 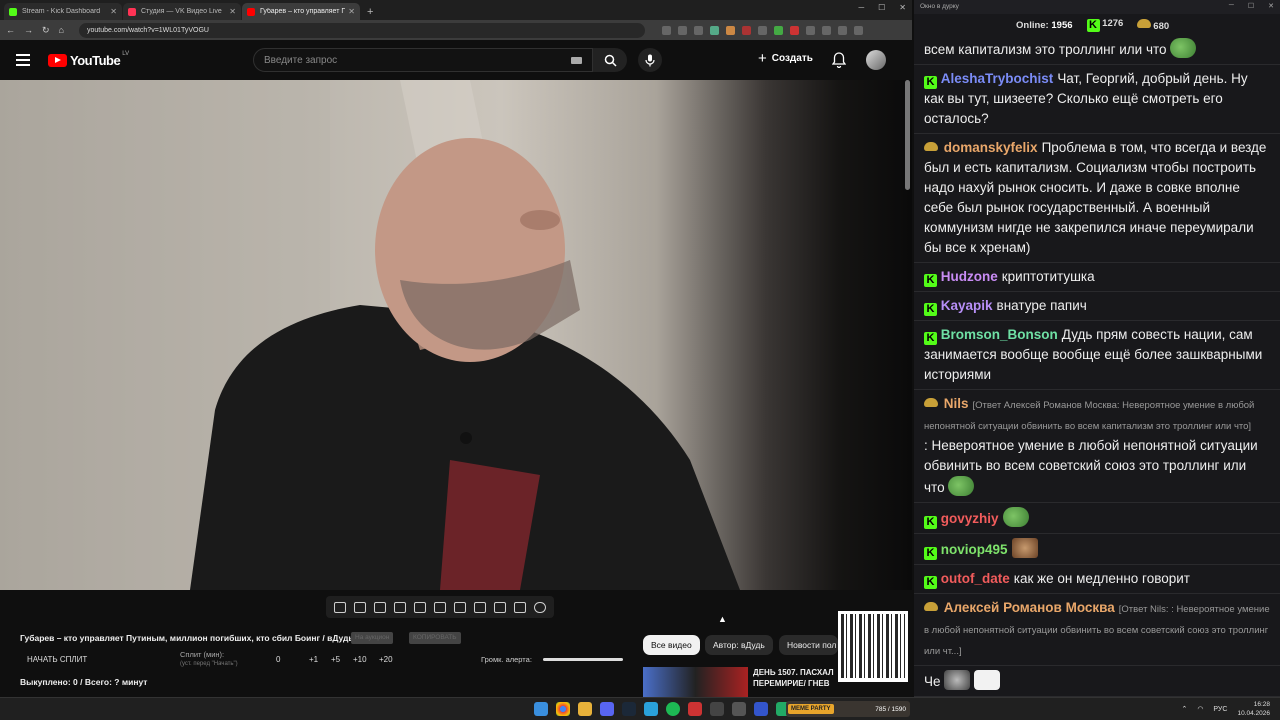 I want to click on zoom-icon, so click(x=666, y=30).